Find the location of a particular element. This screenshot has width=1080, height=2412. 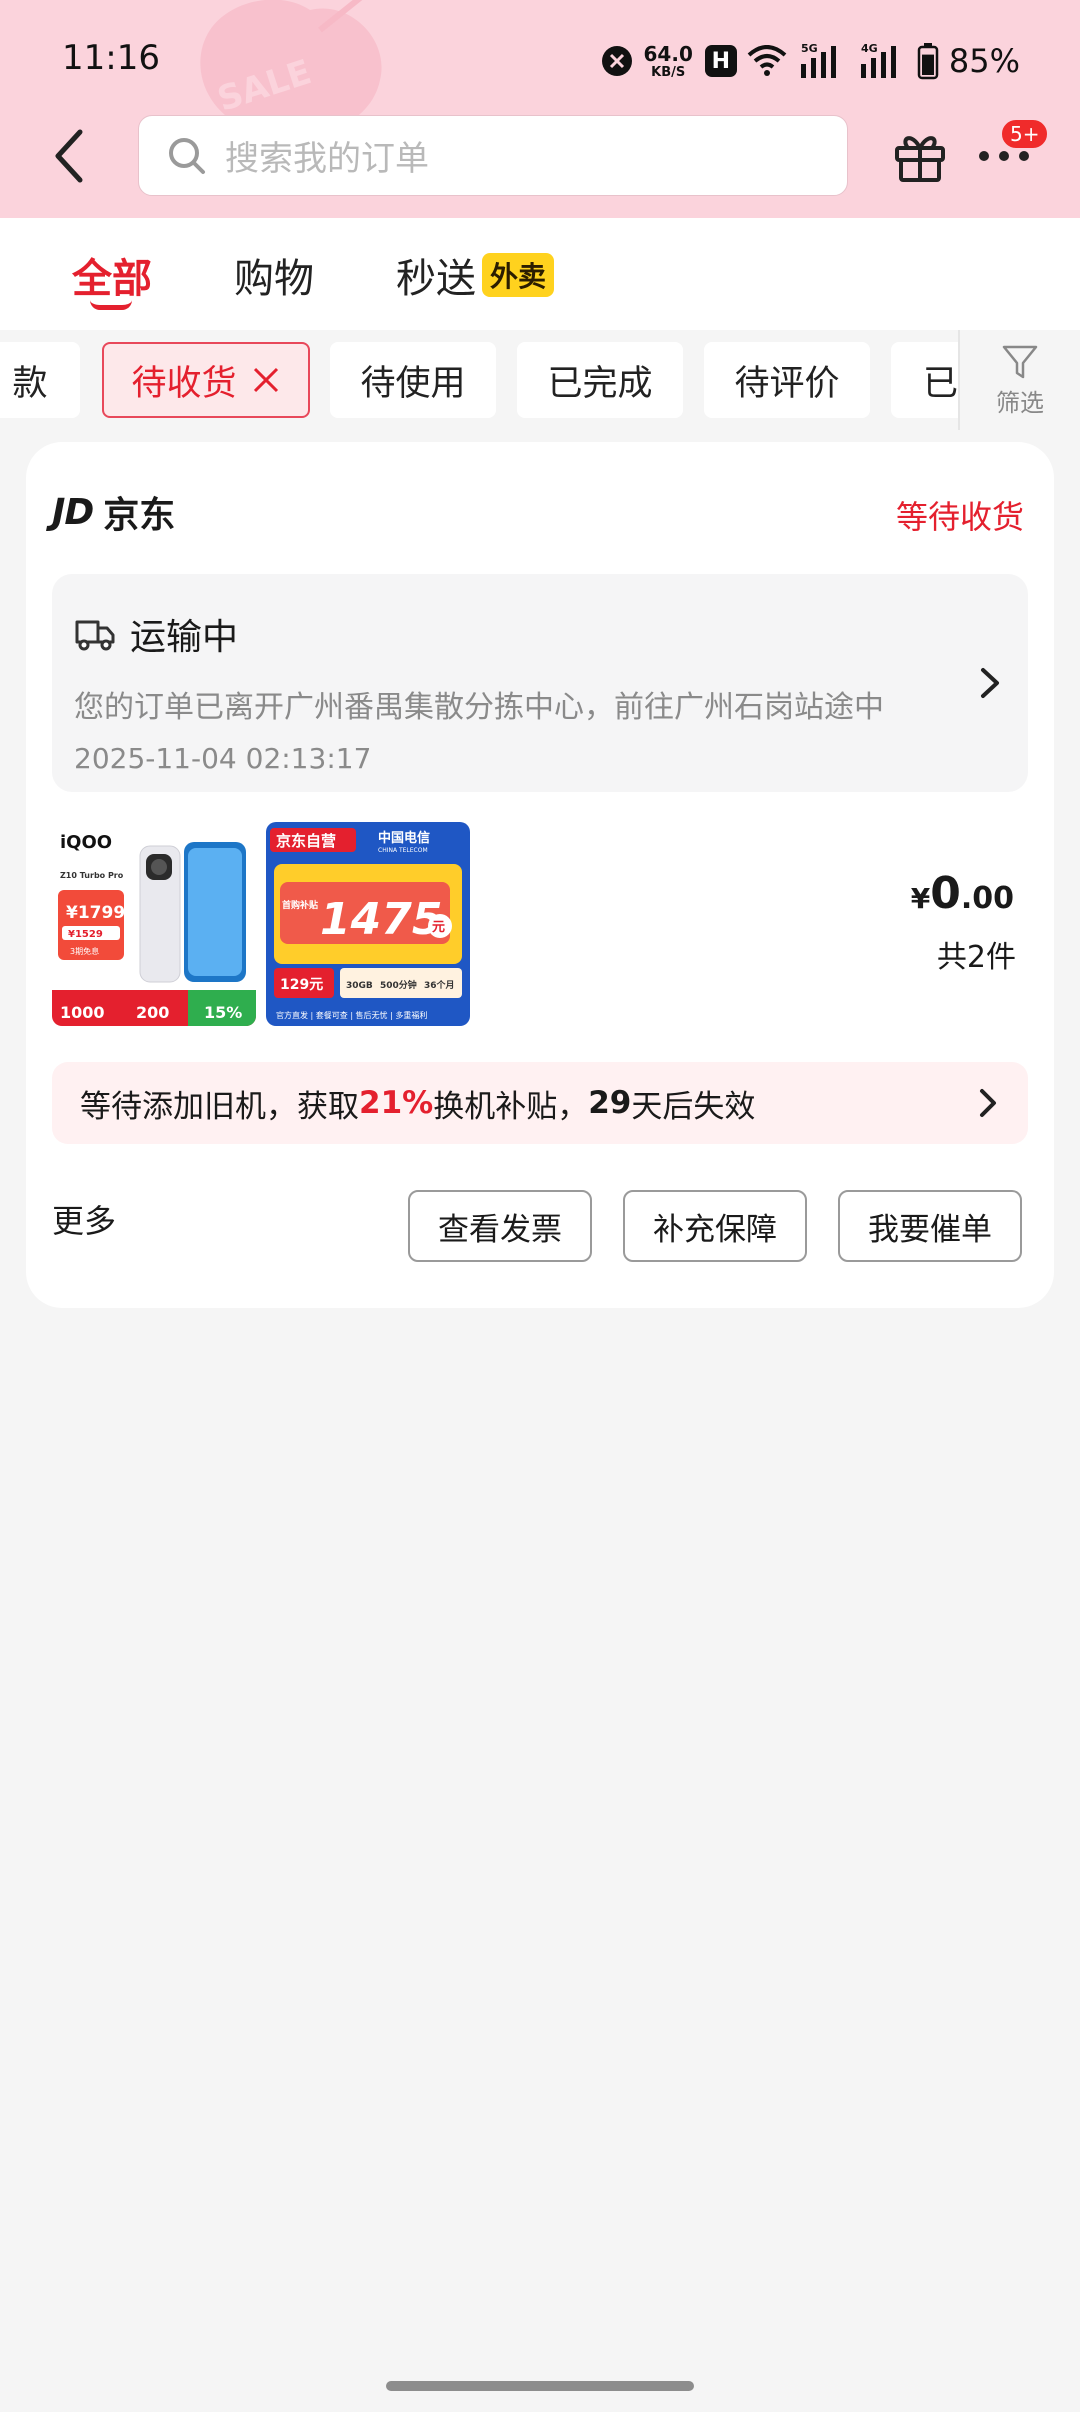

svg-text: 中国电信 is located at coordinates (404, 838).